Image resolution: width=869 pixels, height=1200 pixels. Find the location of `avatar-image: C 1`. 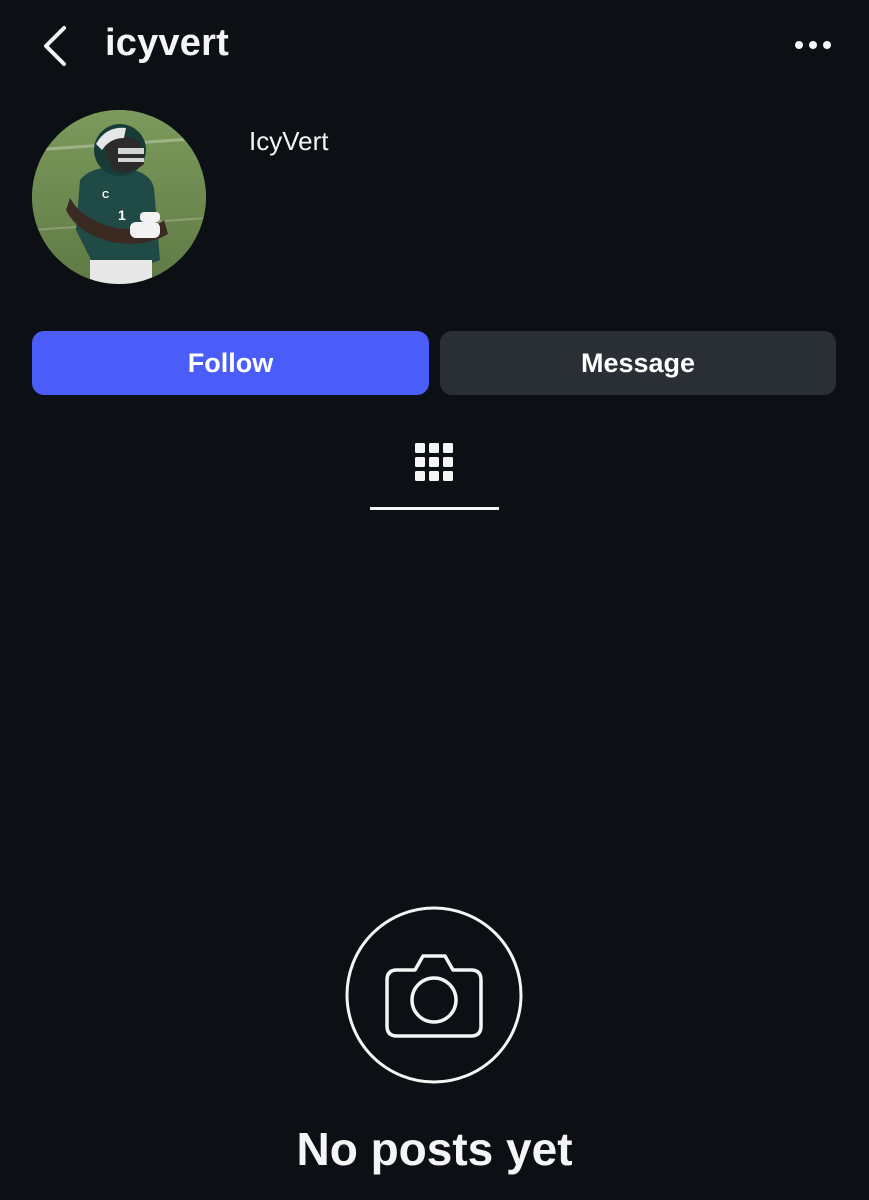

avatar-image: C 1 is located at coordinates (119, 197).